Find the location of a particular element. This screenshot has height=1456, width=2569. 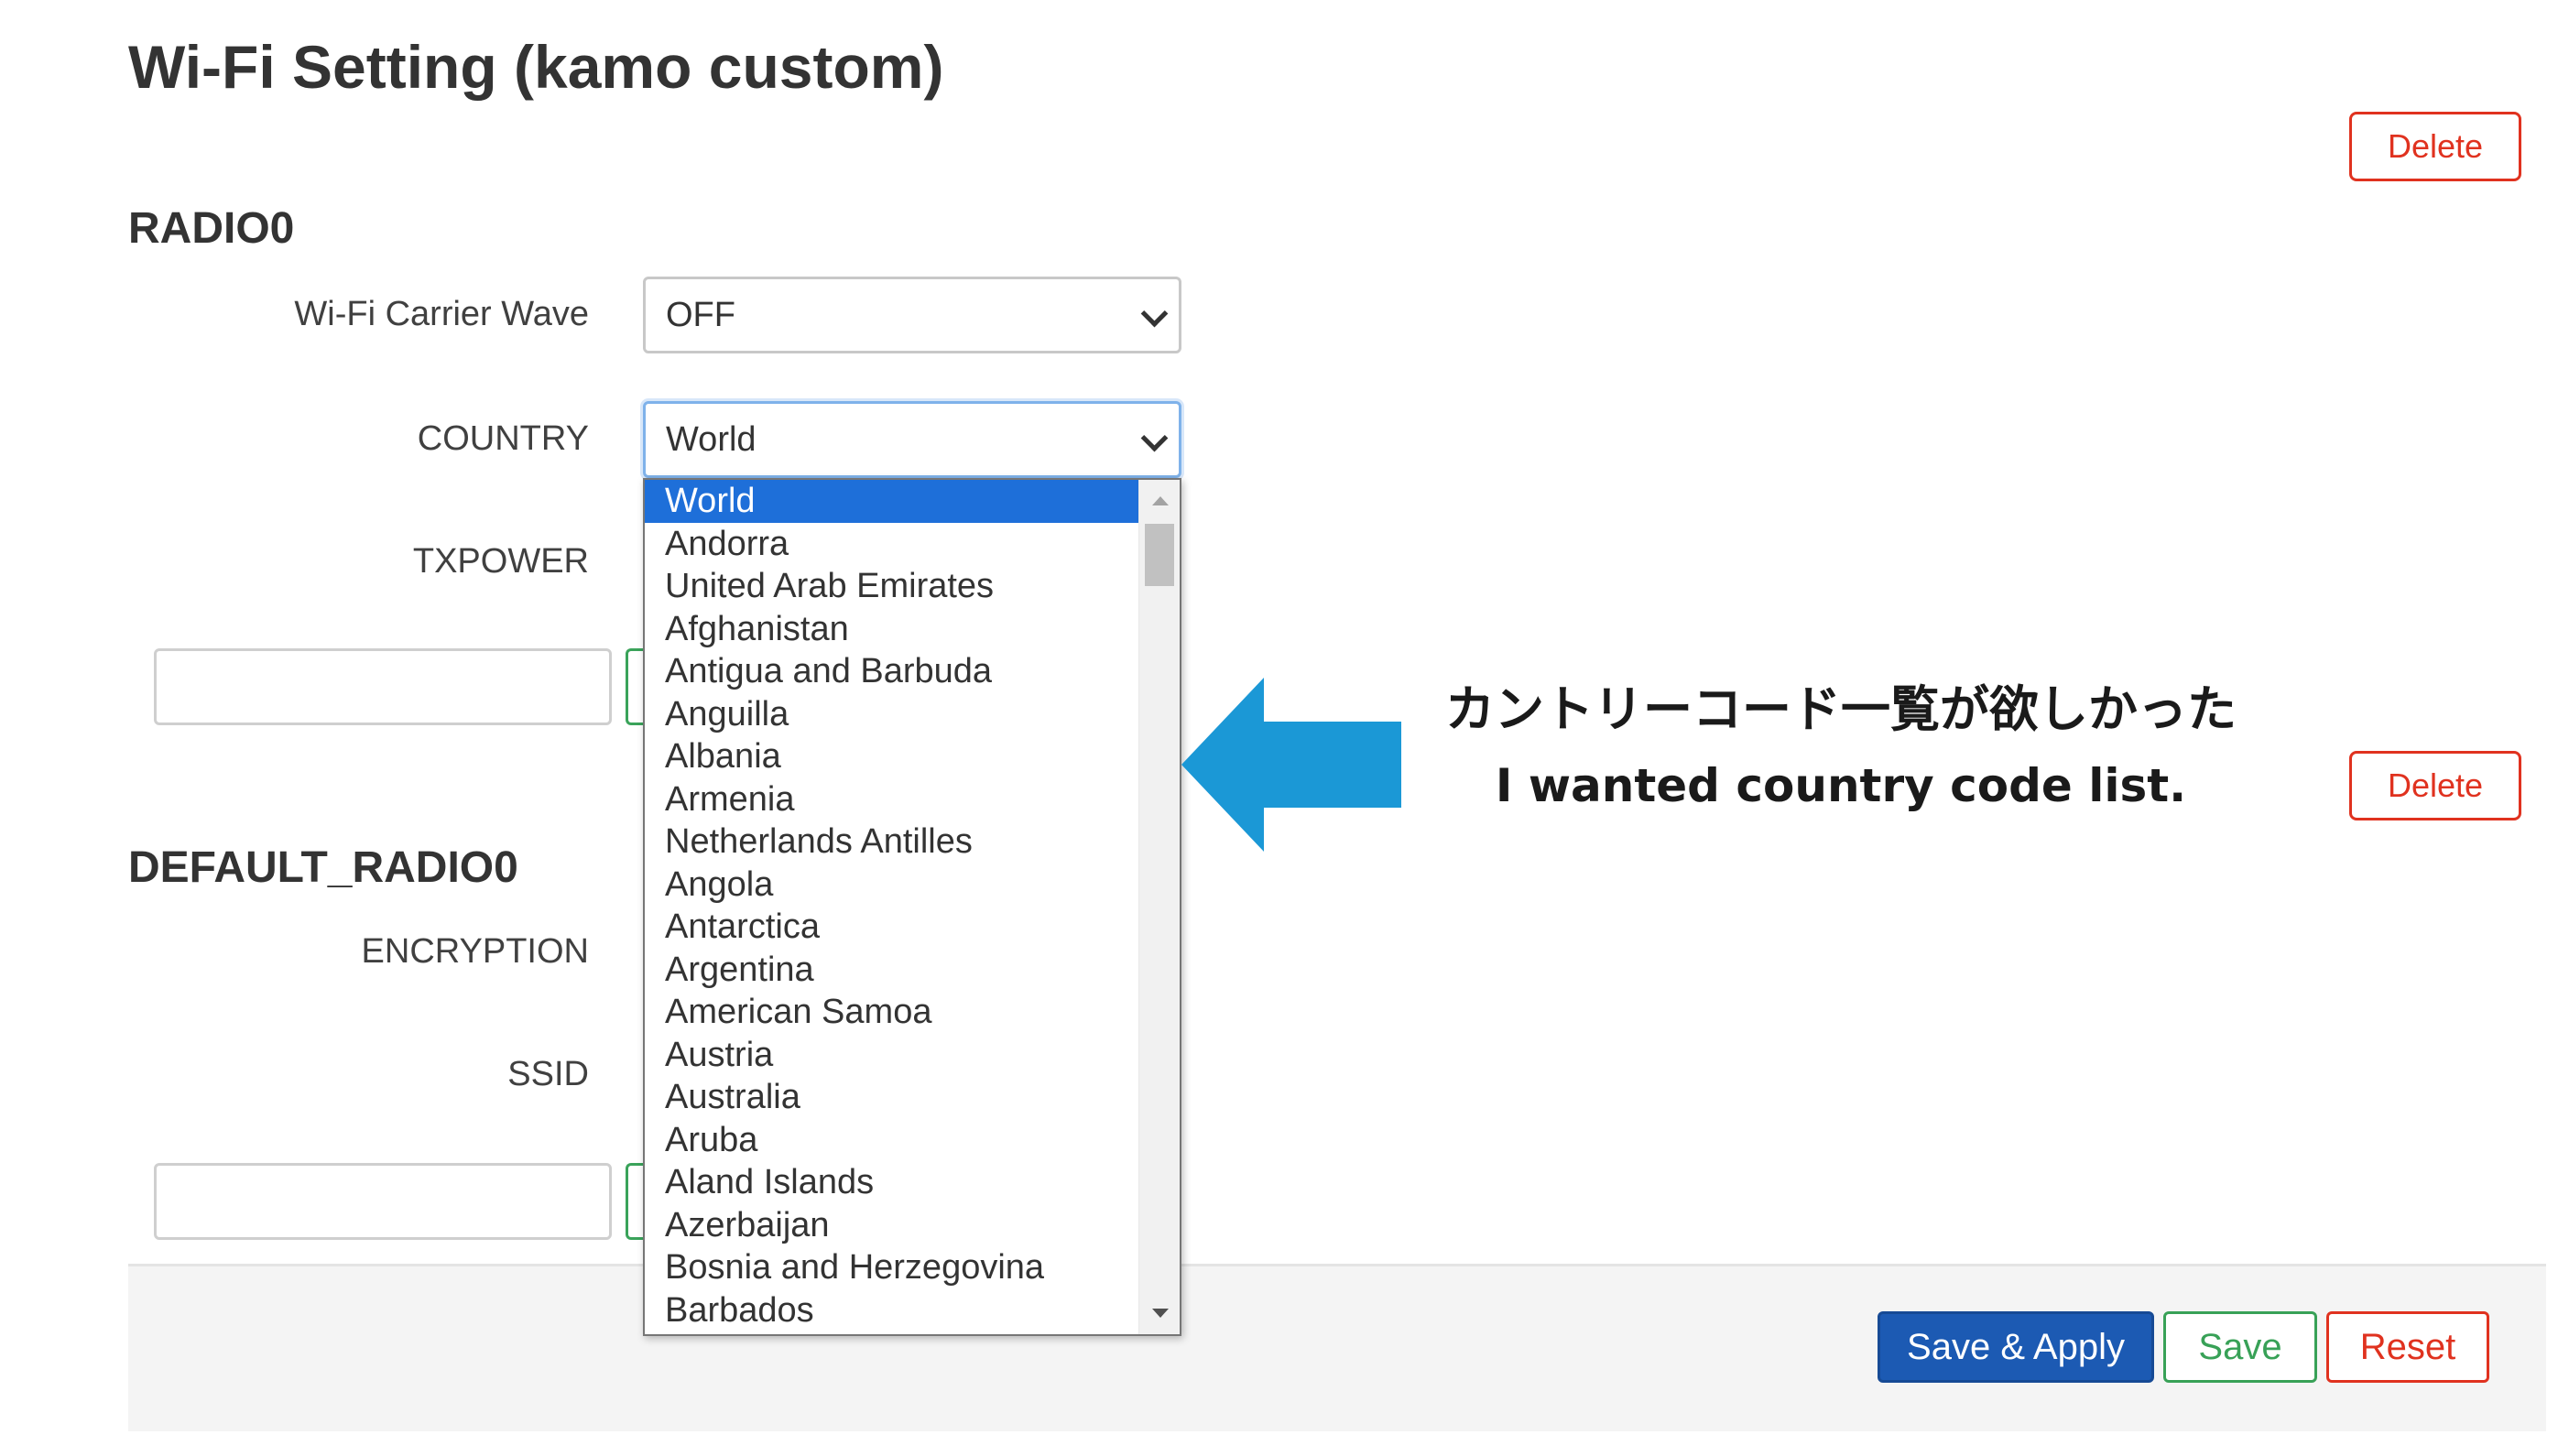

delete-radio0-button: Delete is located at coordinates (2435, 146).